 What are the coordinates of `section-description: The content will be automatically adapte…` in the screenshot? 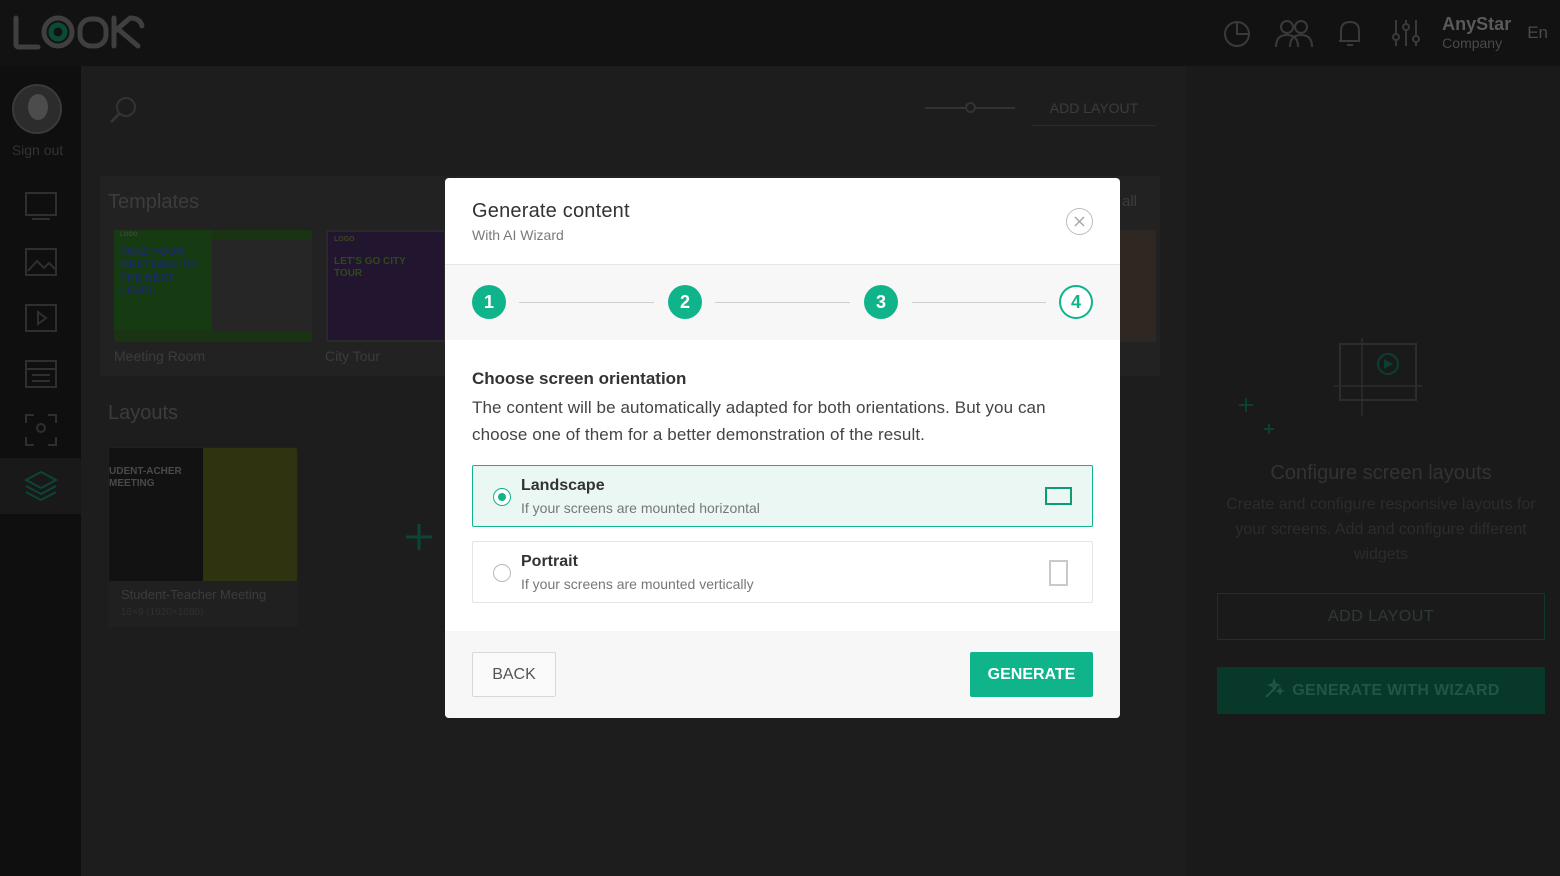 It's located at (759, 421).